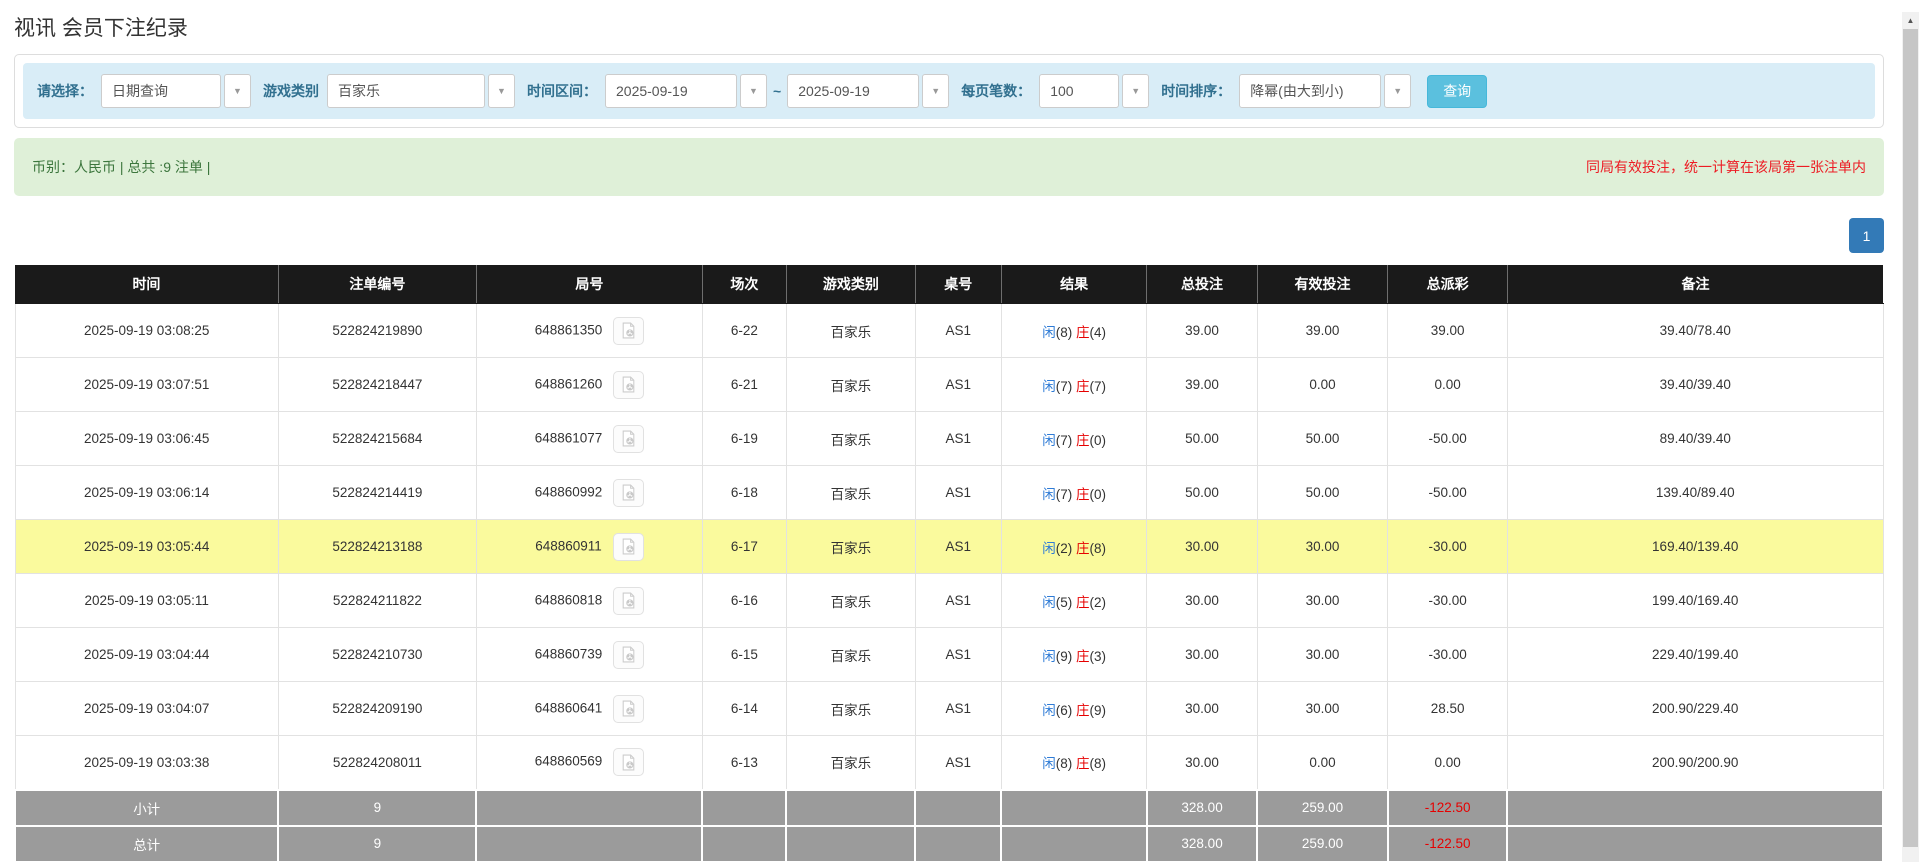 This screenshot has height=863, width=1919. I want to click on scroll-up-arrow-icon: ▲, so click(1910, 20).